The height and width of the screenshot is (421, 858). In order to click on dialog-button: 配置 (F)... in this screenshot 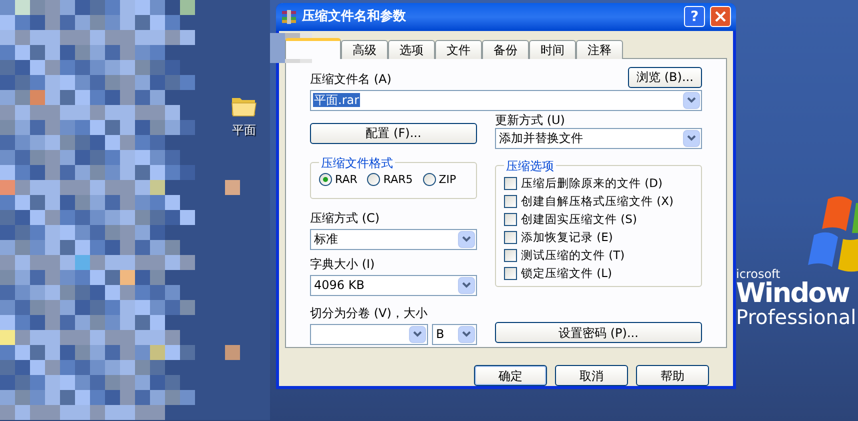, I will do `click(393, 133)`.